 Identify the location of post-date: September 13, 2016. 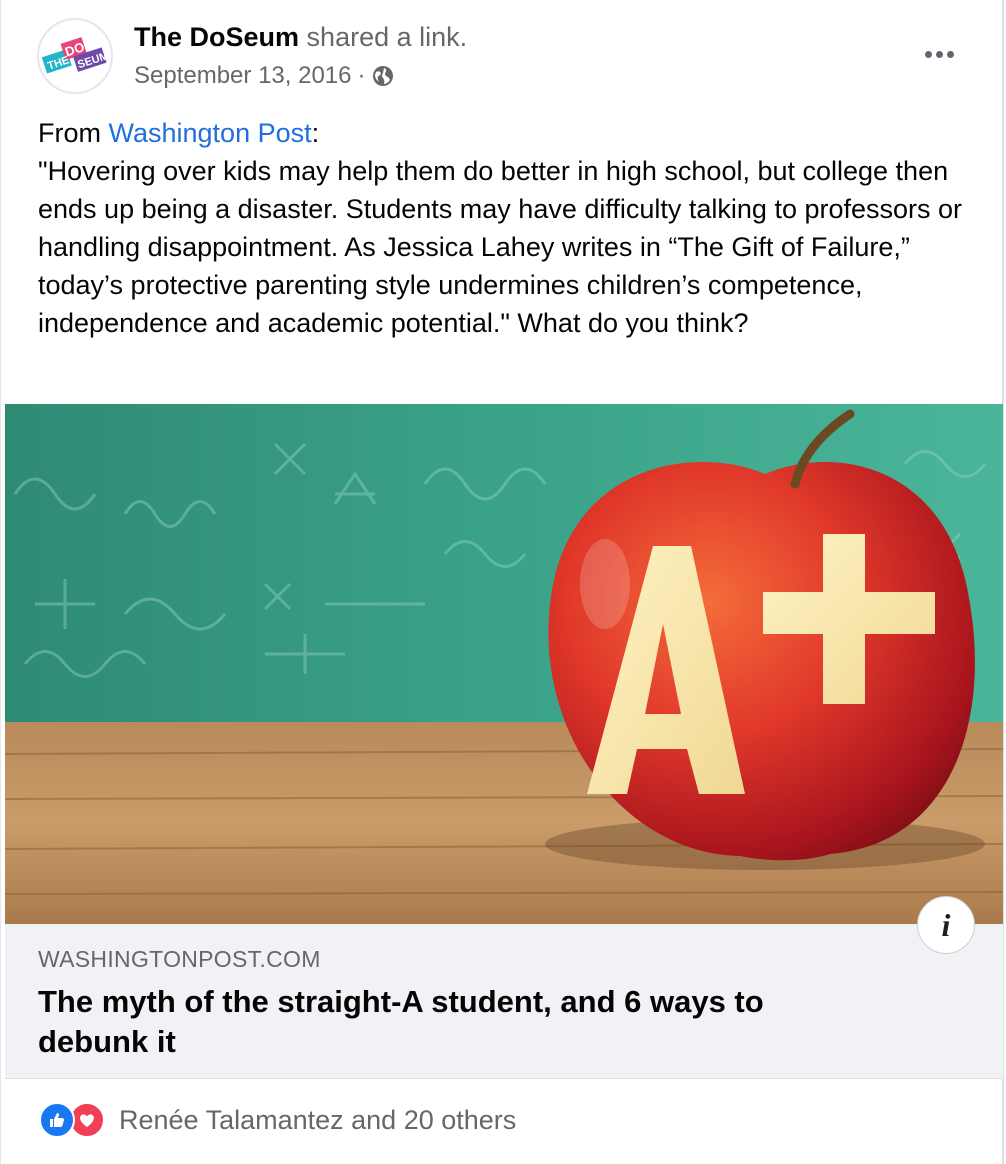
(243, 76).